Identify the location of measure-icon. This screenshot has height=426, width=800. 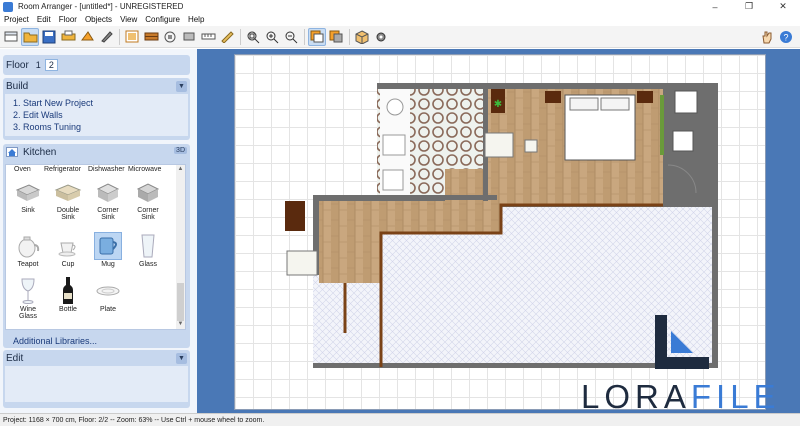
(208, 36).